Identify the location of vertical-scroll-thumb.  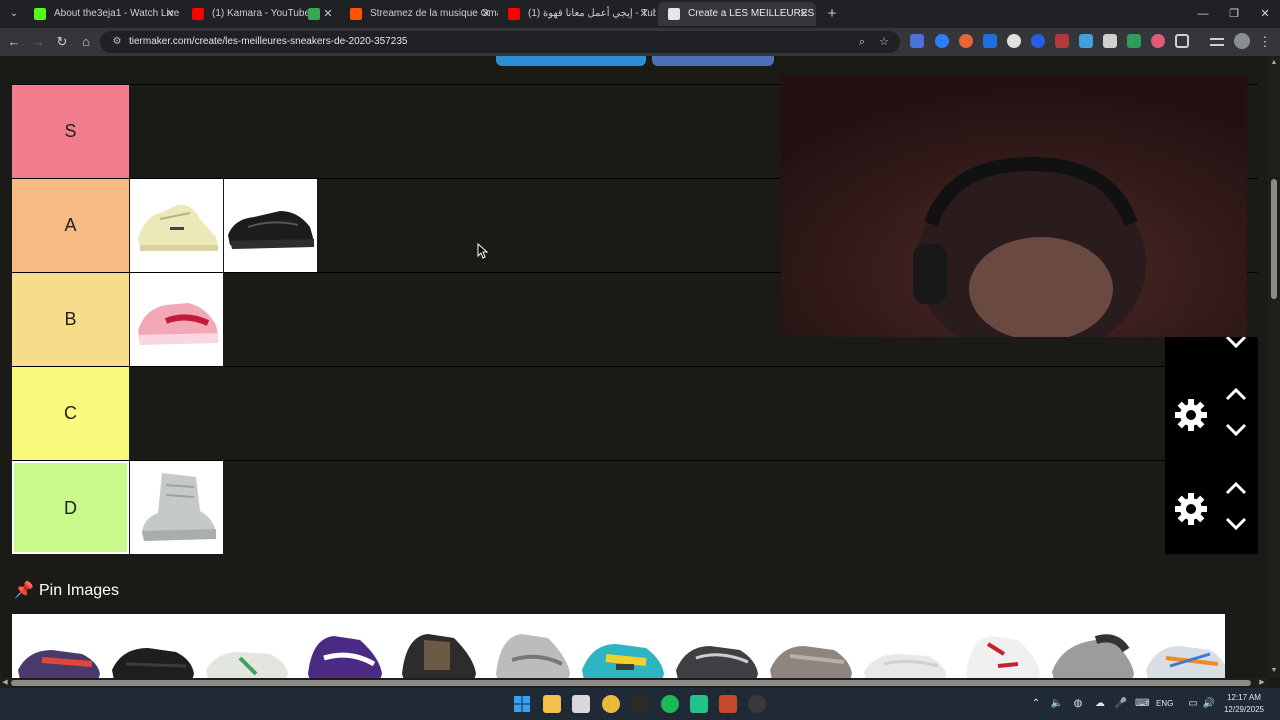
(1274, 239).